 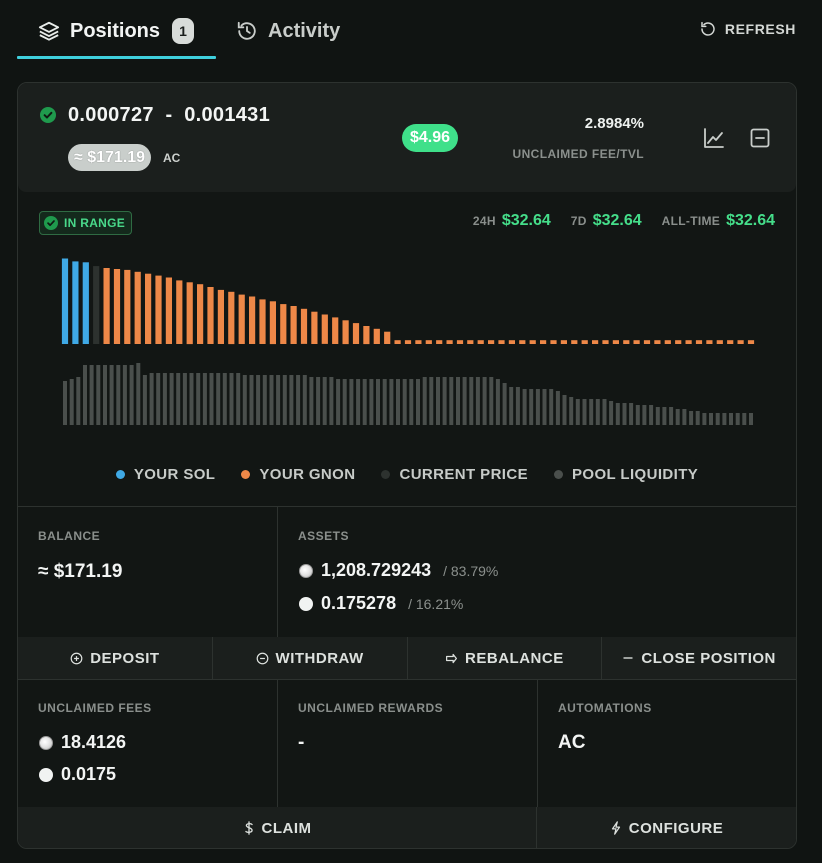 I want to click on sol-bar, so click(x=65, y=301).